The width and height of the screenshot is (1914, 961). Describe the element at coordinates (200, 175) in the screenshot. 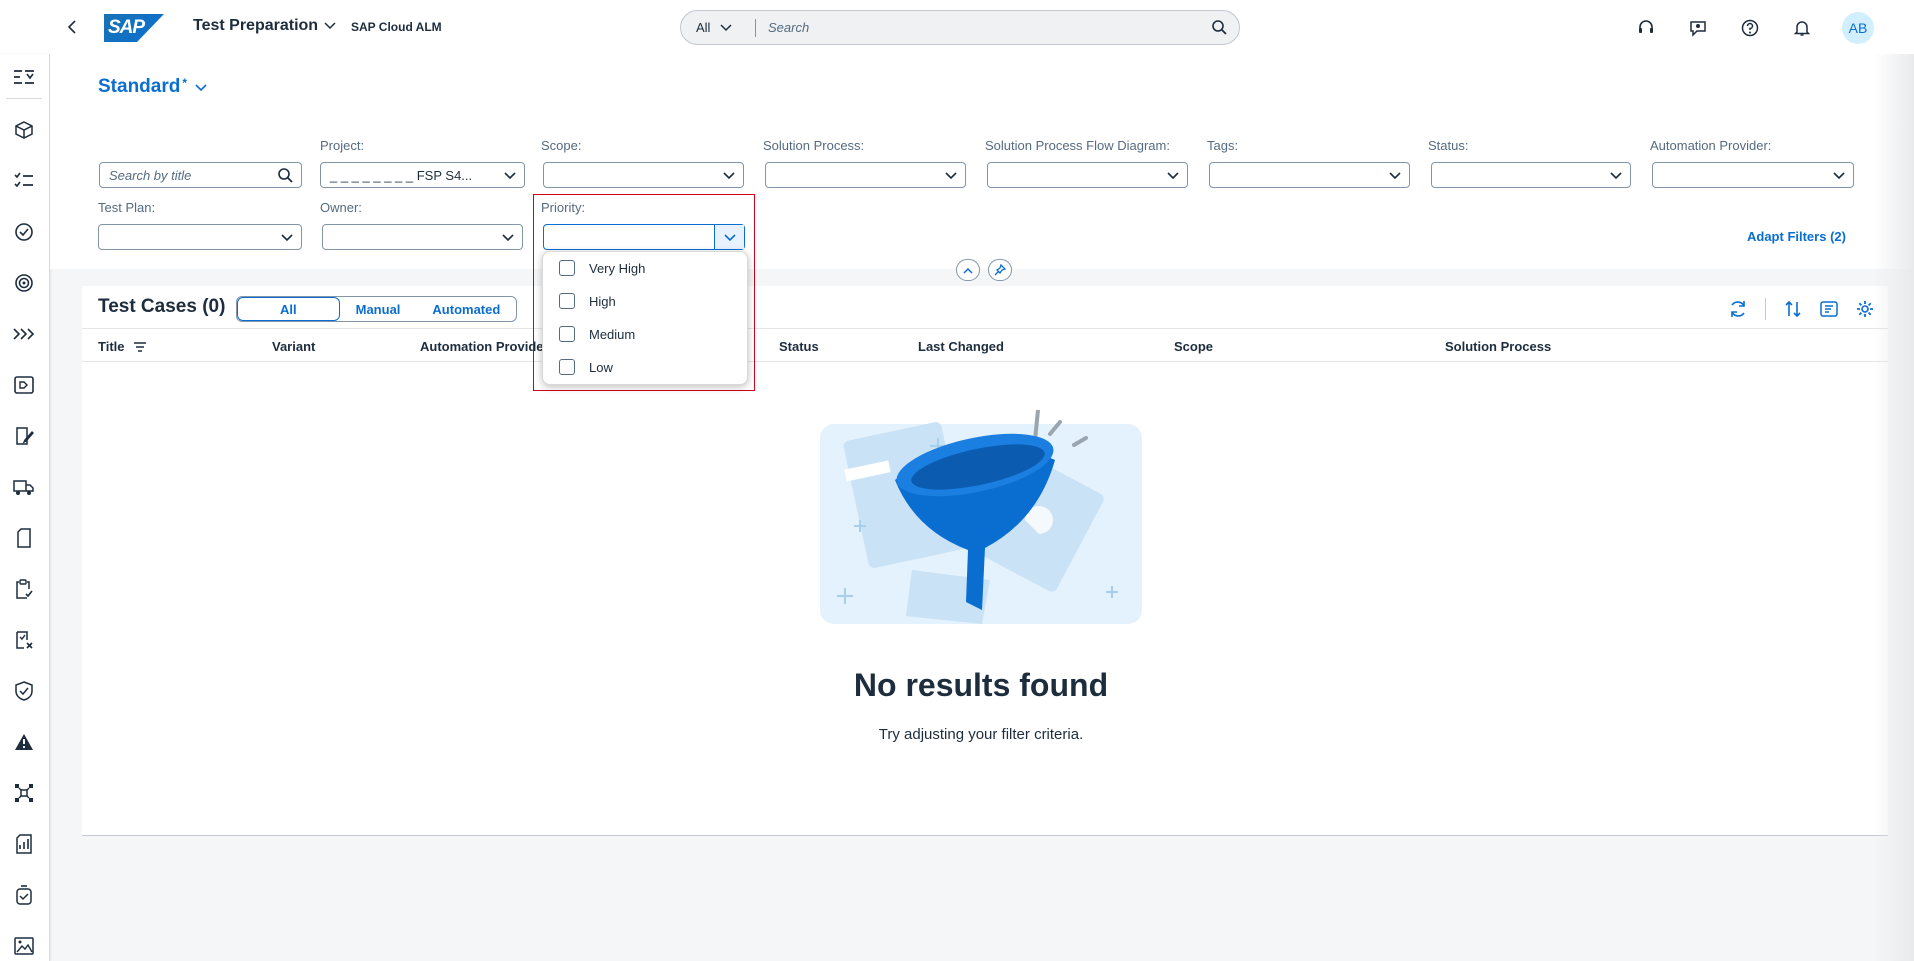

I see `title-search-field: Search by title` at that location.